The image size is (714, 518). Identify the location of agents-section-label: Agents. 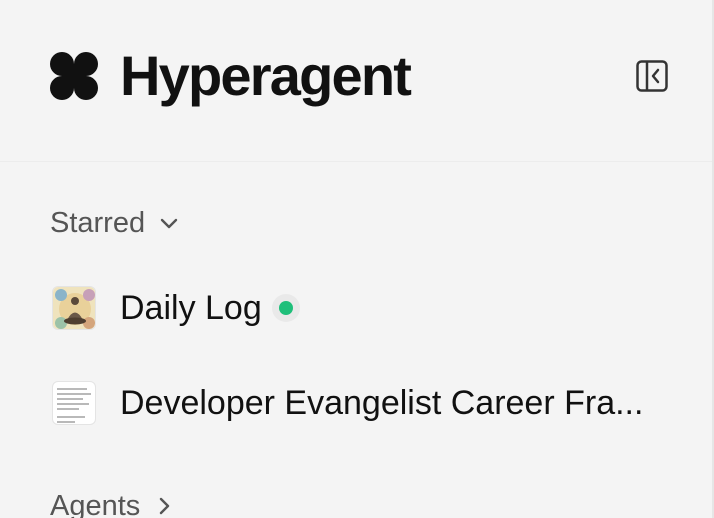
(95, 504).